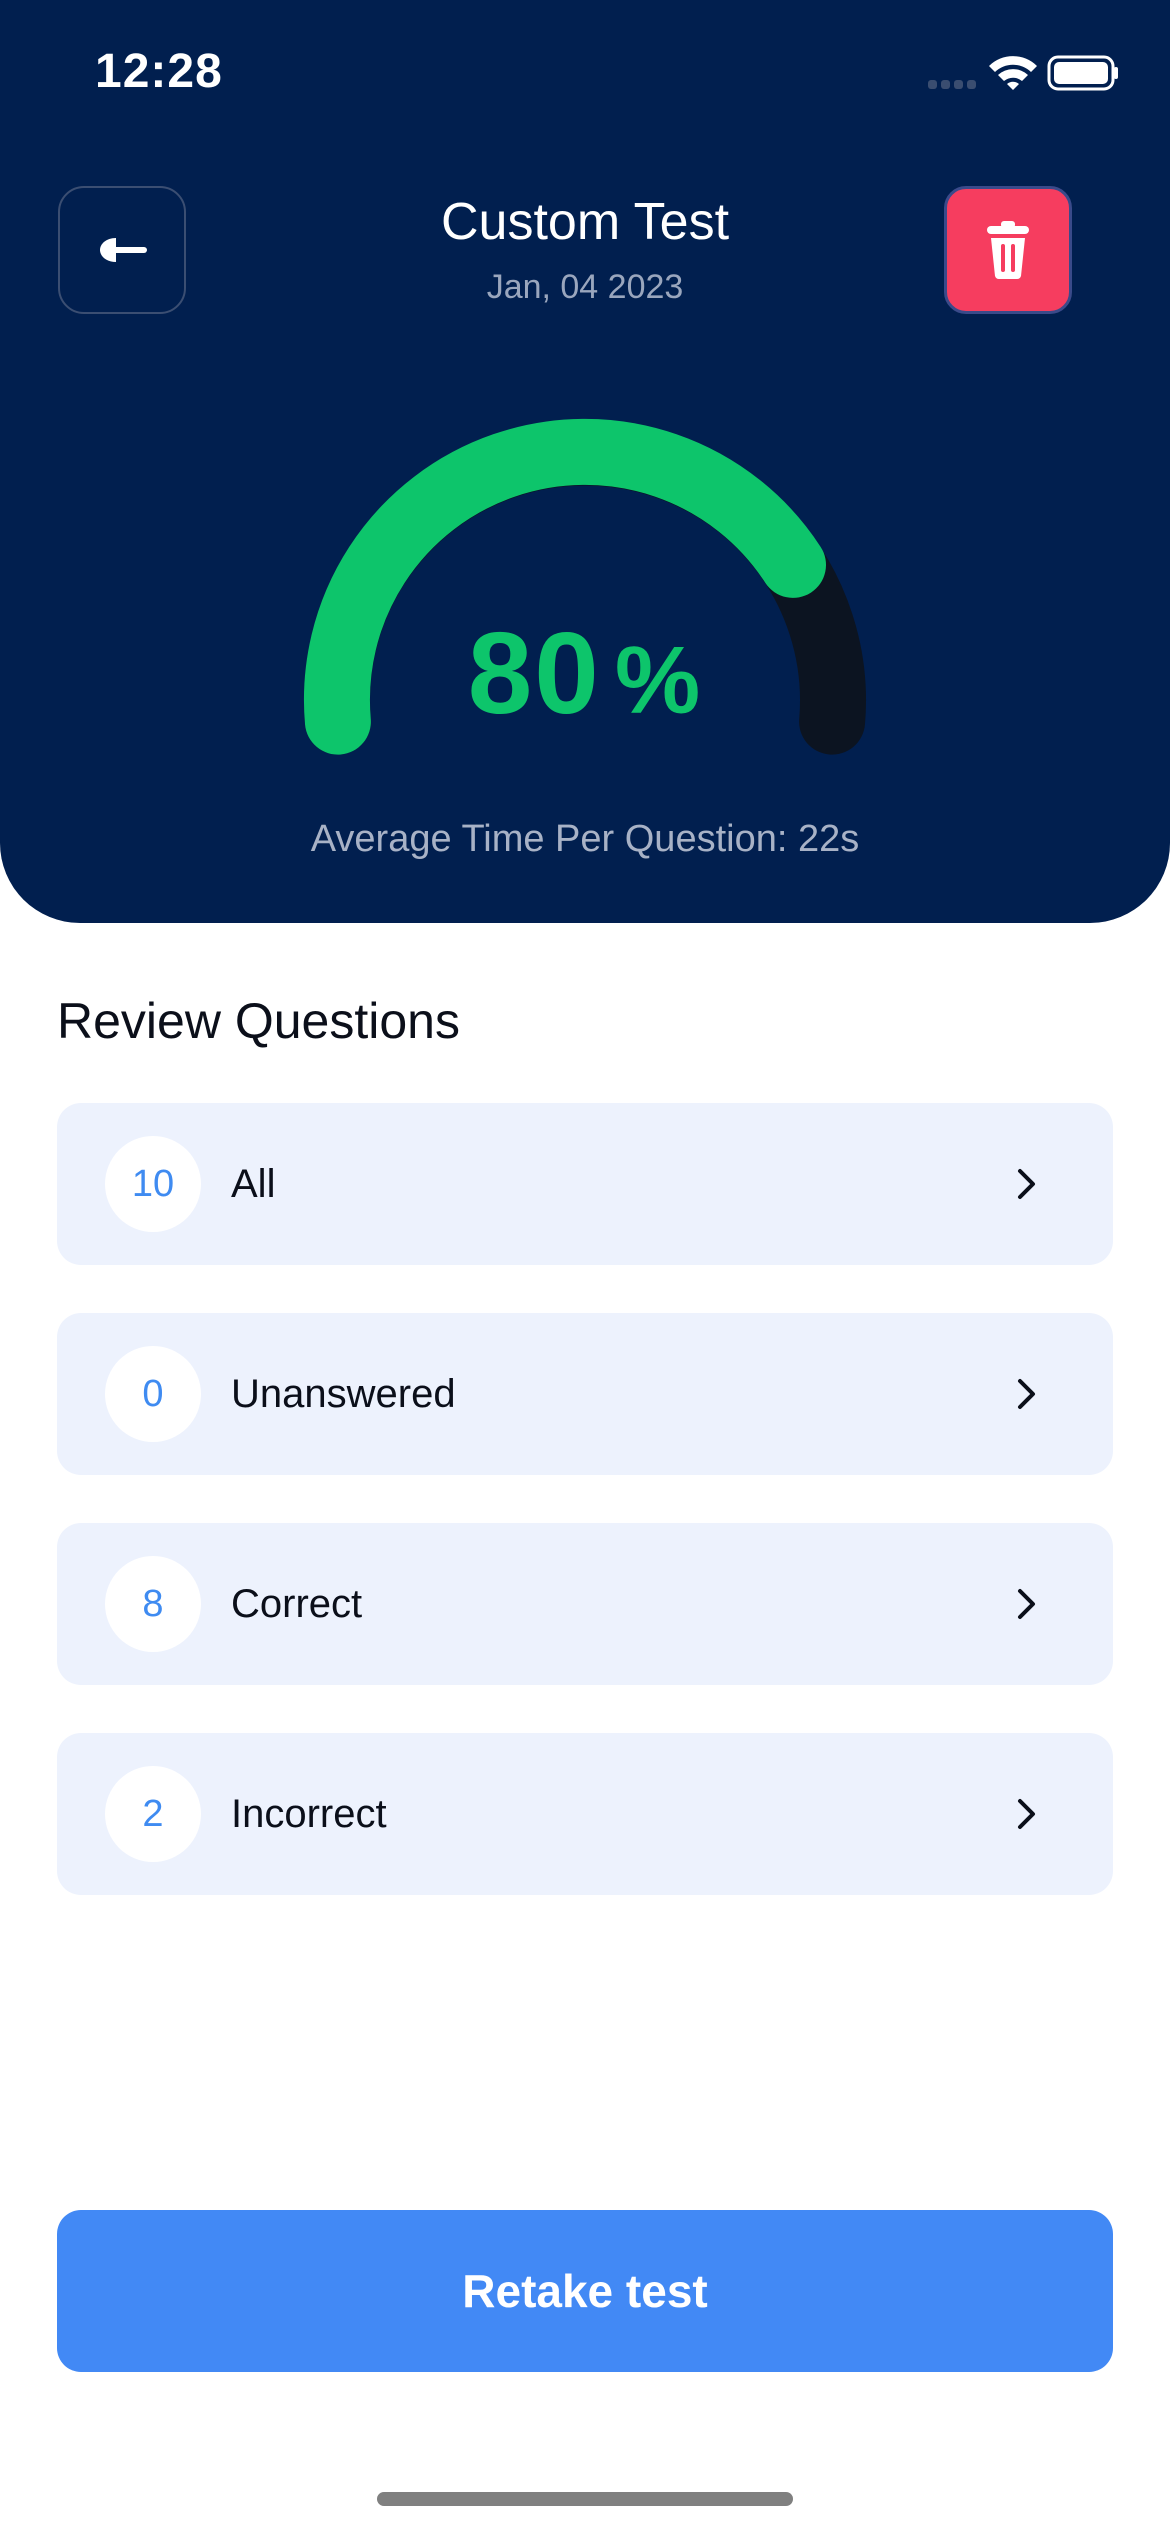 Image resolution: width=1170 pixels, height=2532 pixels. I want to click on wifi-icon, so click(1013, 73).